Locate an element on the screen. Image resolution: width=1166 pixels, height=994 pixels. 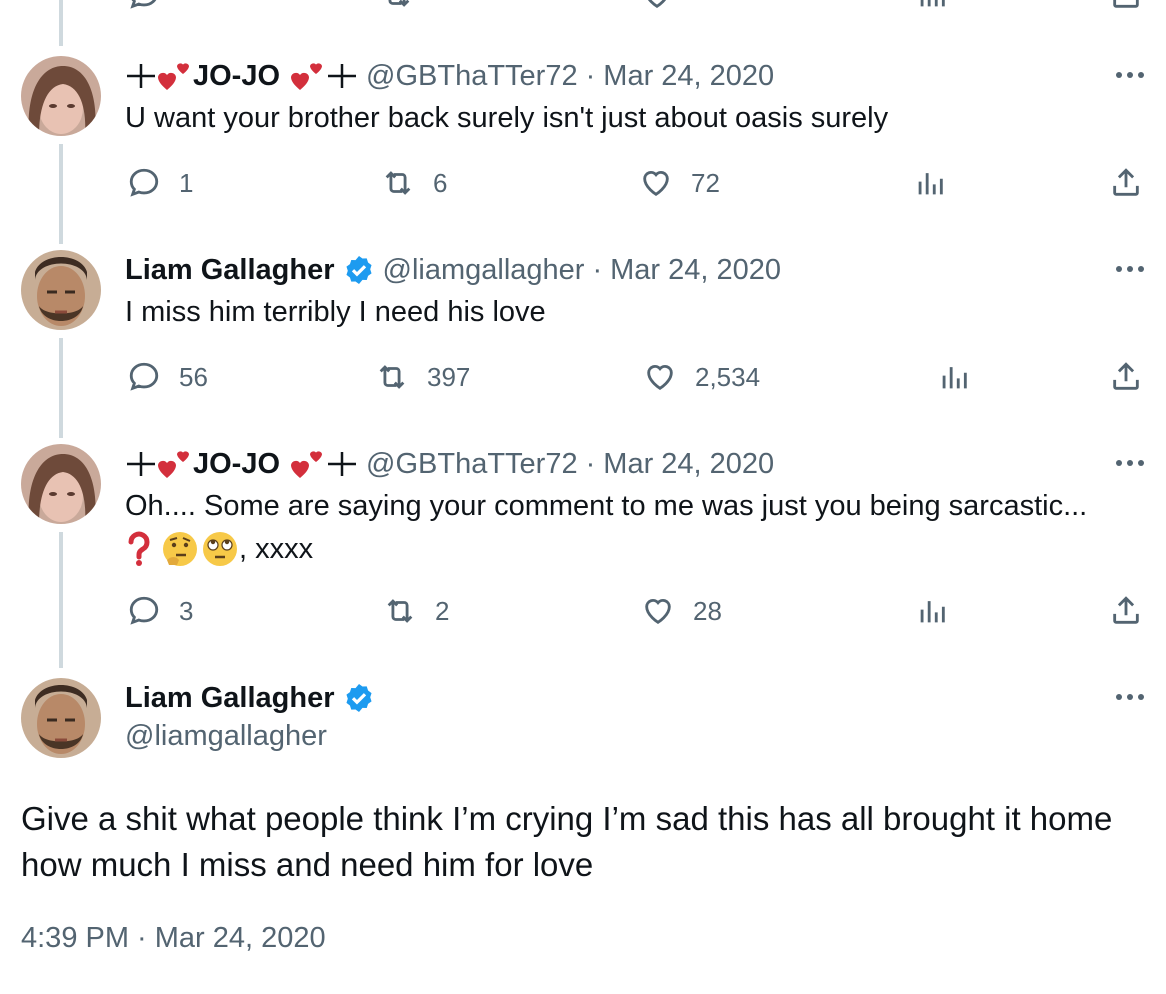
tweet-actions-partial is located at coordinates (635, 7).